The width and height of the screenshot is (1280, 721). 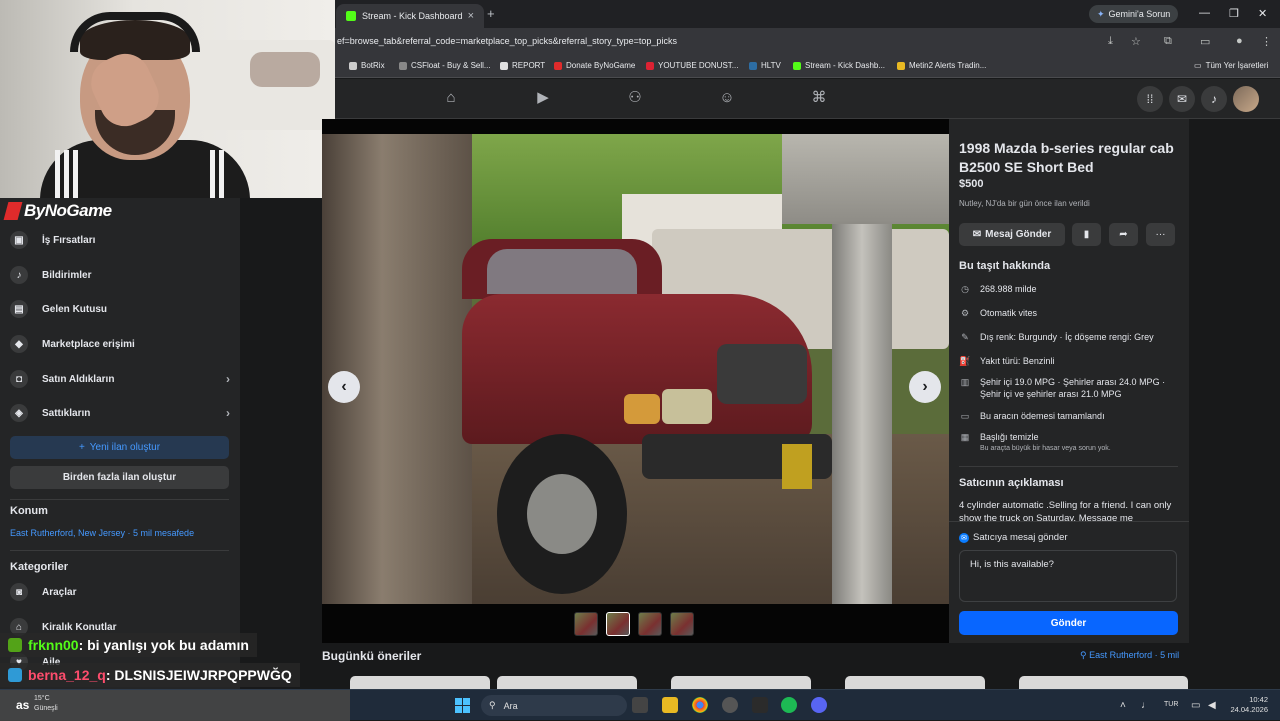 What do you see at coordinates (1204, 13) in the screenshot?
I see `minimize-icon: —` at bounding box center [1204, 13].